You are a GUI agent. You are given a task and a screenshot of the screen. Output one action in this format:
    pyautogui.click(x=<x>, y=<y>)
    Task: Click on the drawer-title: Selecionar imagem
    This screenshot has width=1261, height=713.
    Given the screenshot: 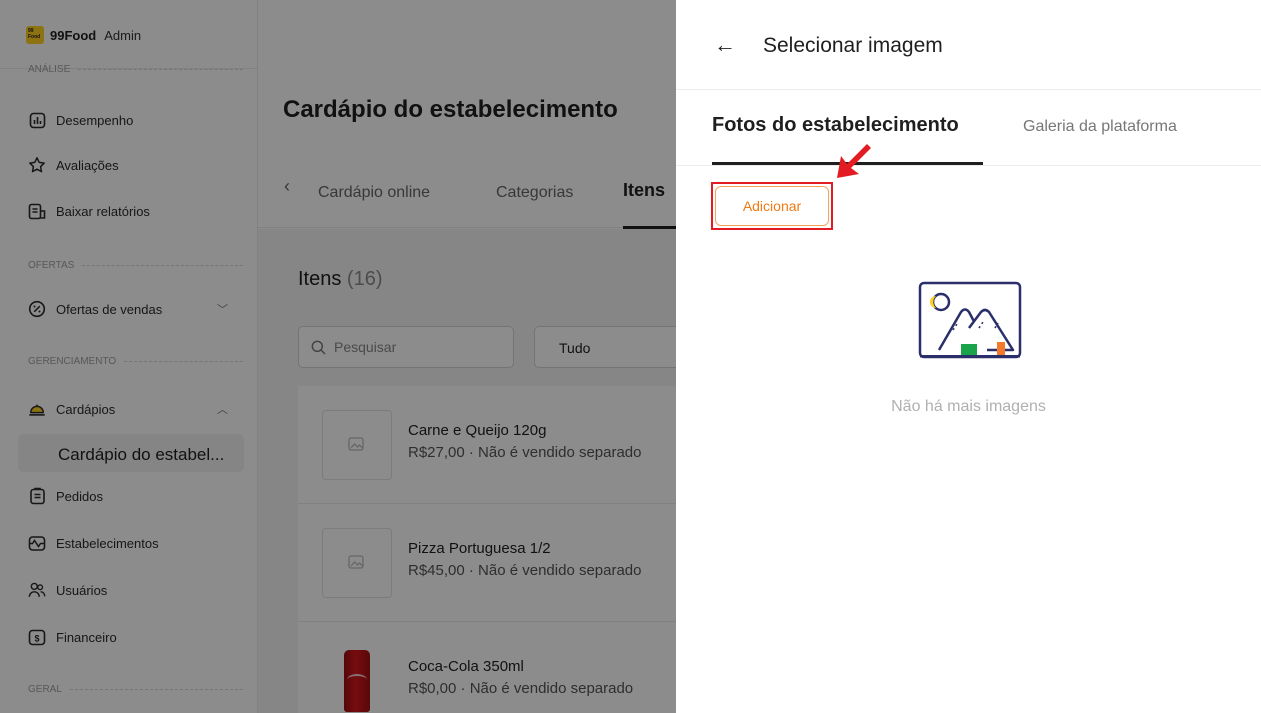 What is the action you would take?
    pyautogui.click(x=853, y=45)
    